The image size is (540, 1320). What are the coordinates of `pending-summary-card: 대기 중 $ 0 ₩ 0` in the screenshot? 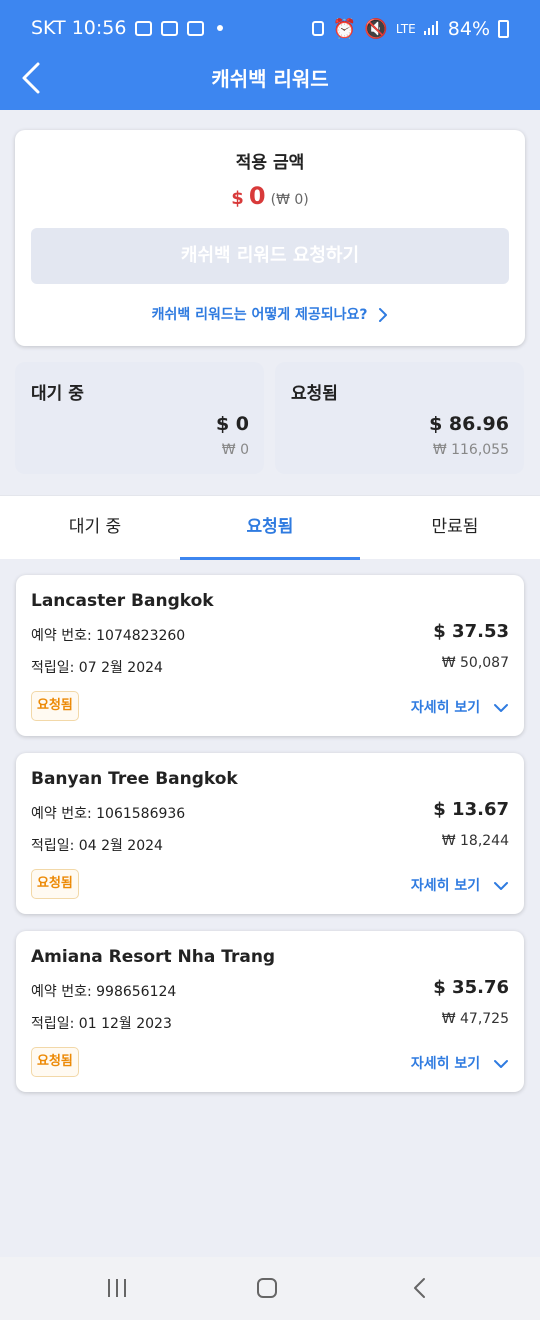 It's located at (139, 418).